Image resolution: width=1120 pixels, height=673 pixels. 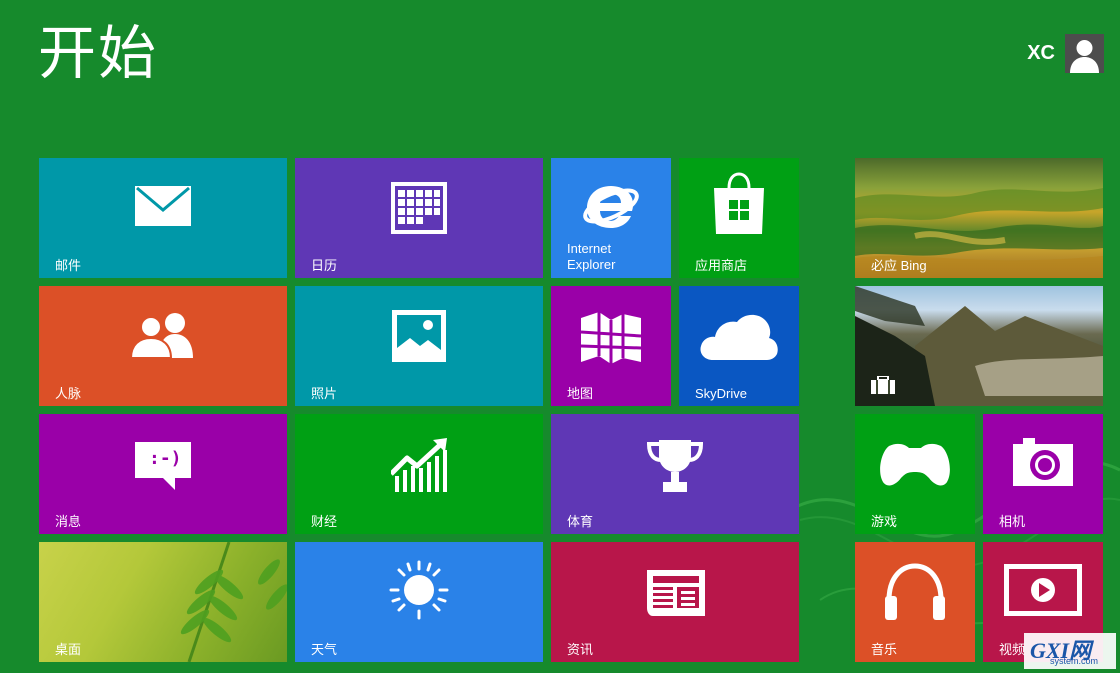 I want to click on tile-desktop: 桌面, so click(x=163, y=602).